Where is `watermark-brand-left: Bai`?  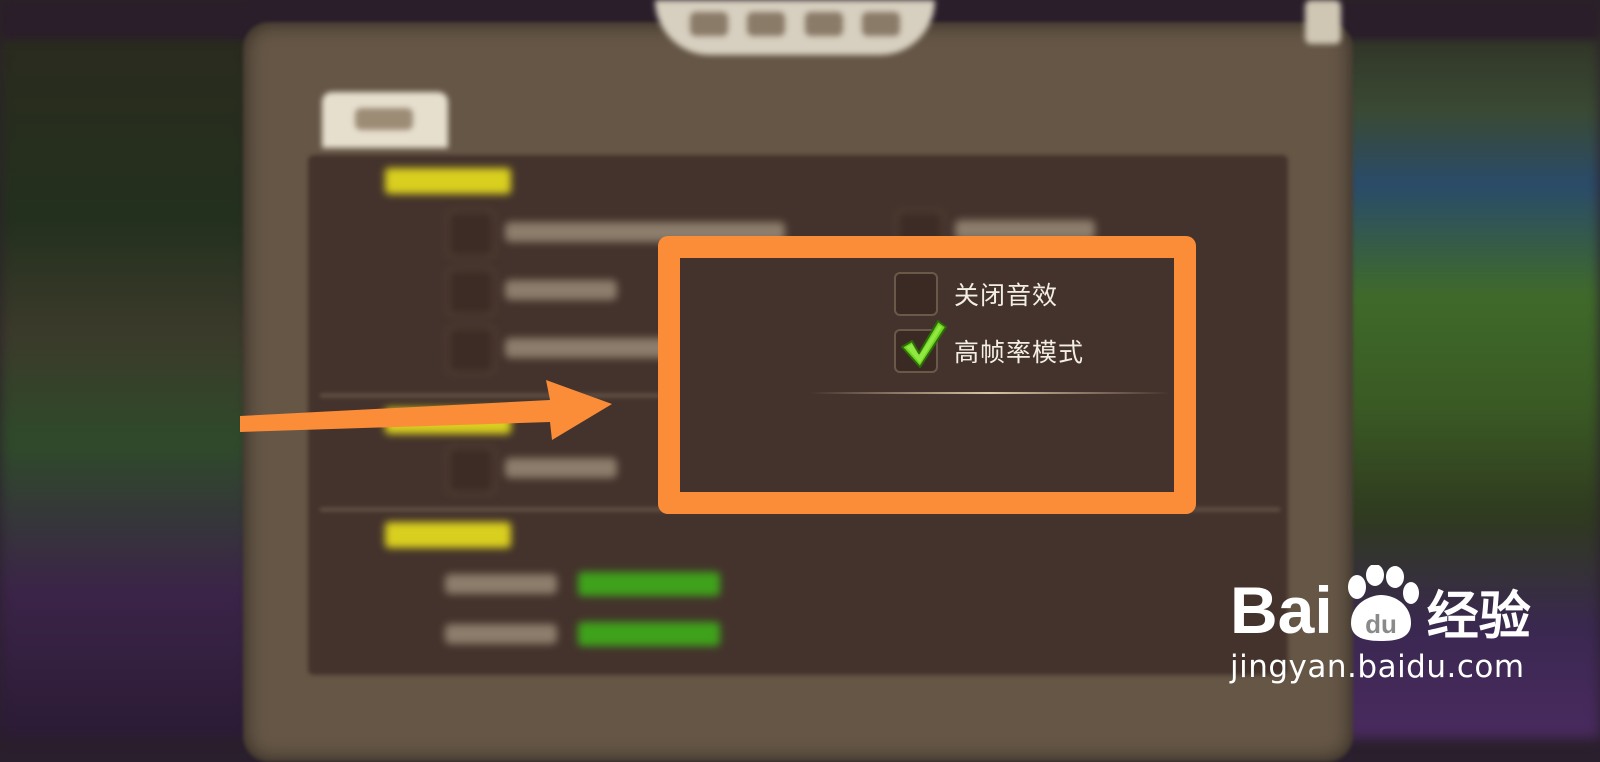
watermark-brand-left: Bai is located at coordinates (1281, 610).